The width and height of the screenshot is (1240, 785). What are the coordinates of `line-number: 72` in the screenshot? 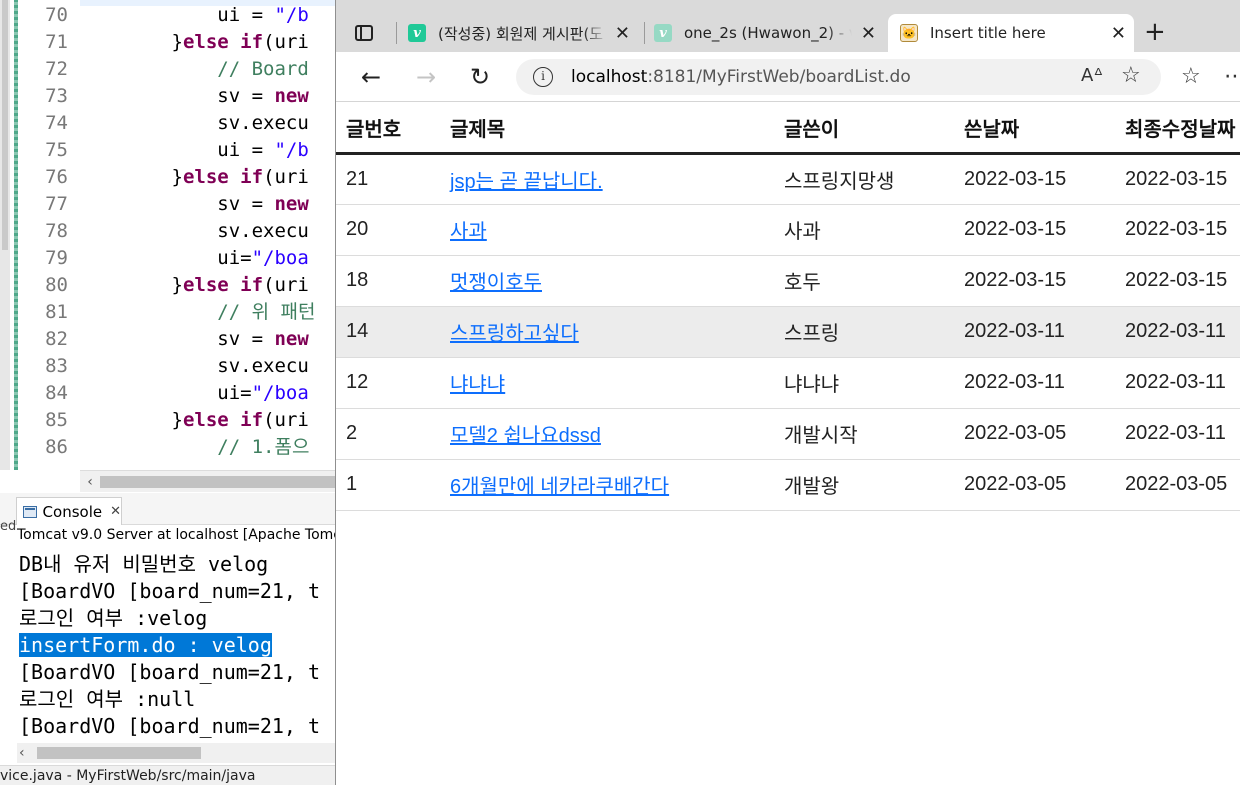 It's located at (56, 69).